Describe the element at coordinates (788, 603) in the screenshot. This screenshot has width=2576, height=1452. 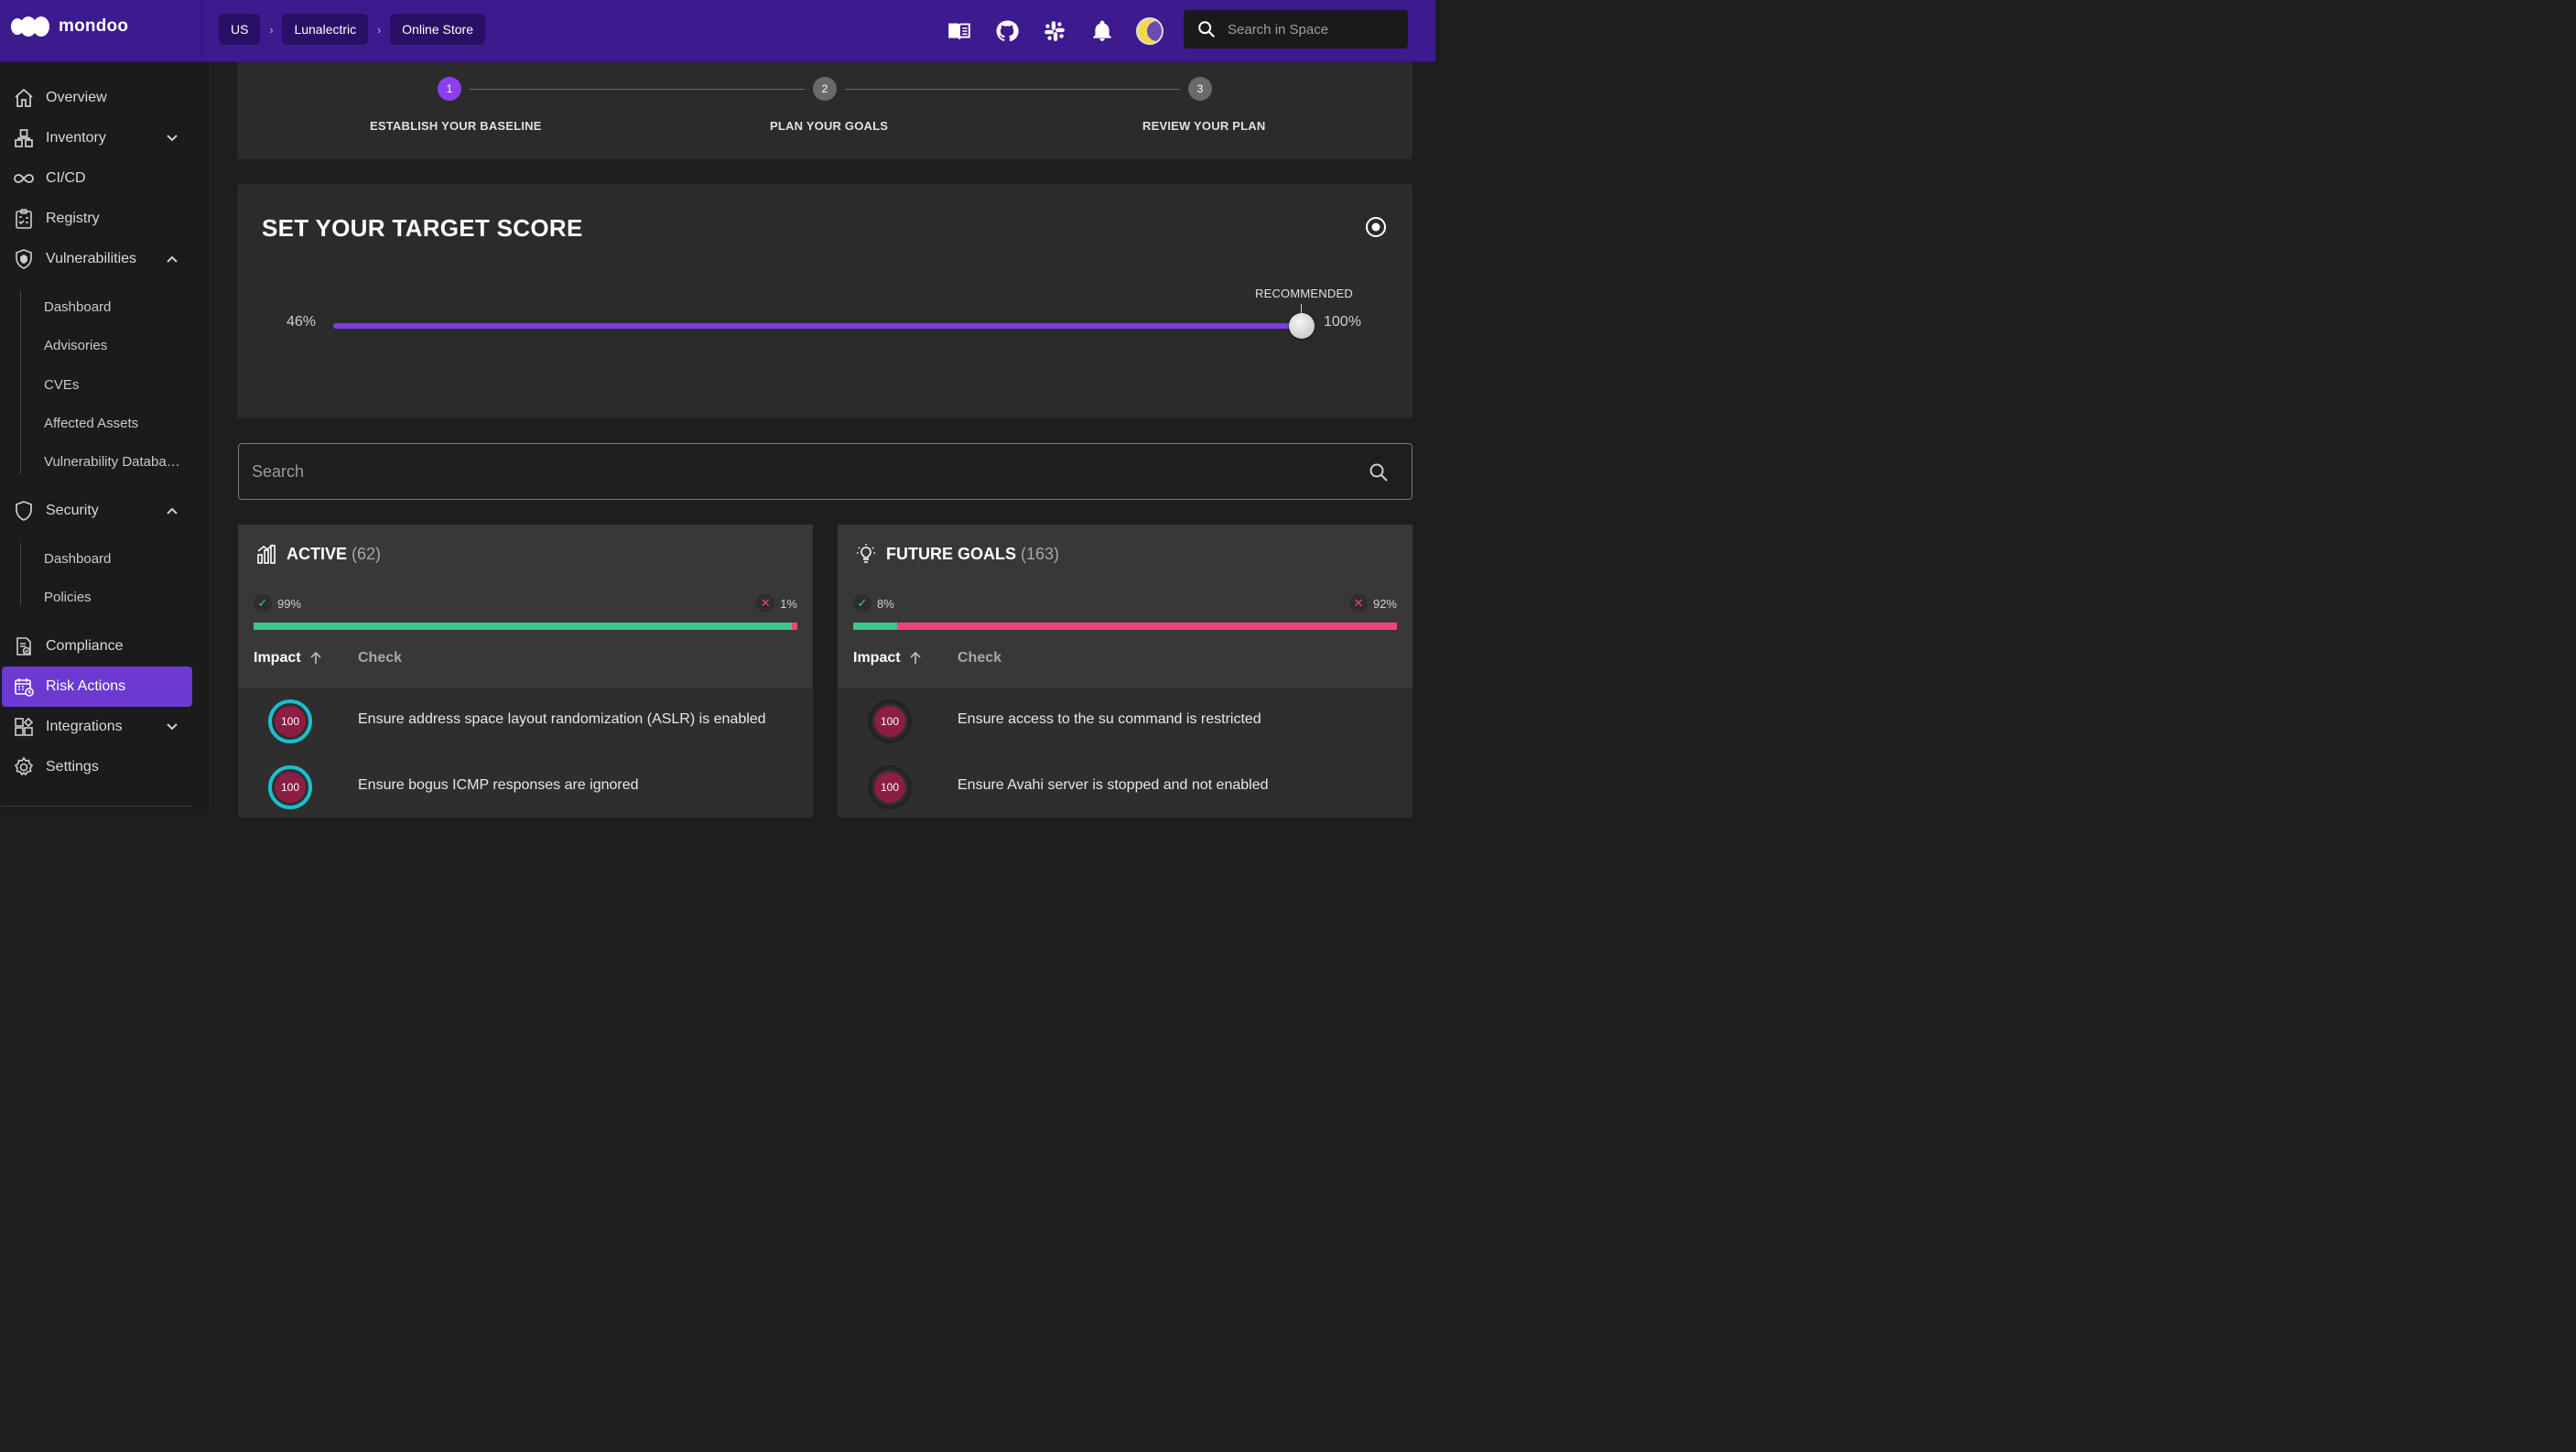
I see `active-fail-pct: 1%` at that location.